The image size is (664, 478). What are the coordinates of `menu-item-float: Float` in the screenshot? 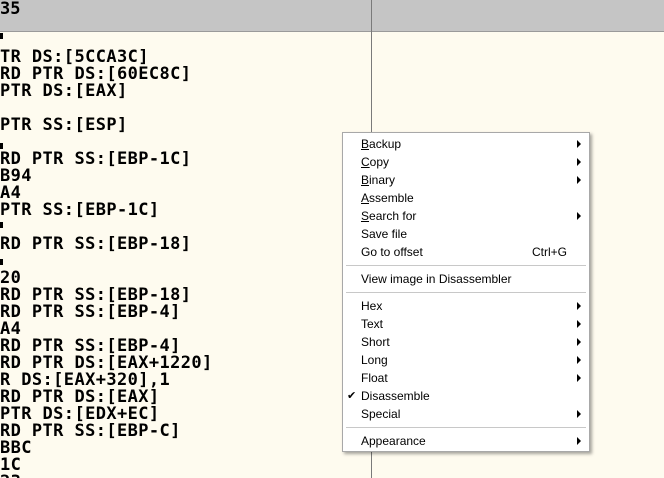 It's located at (466, 378).